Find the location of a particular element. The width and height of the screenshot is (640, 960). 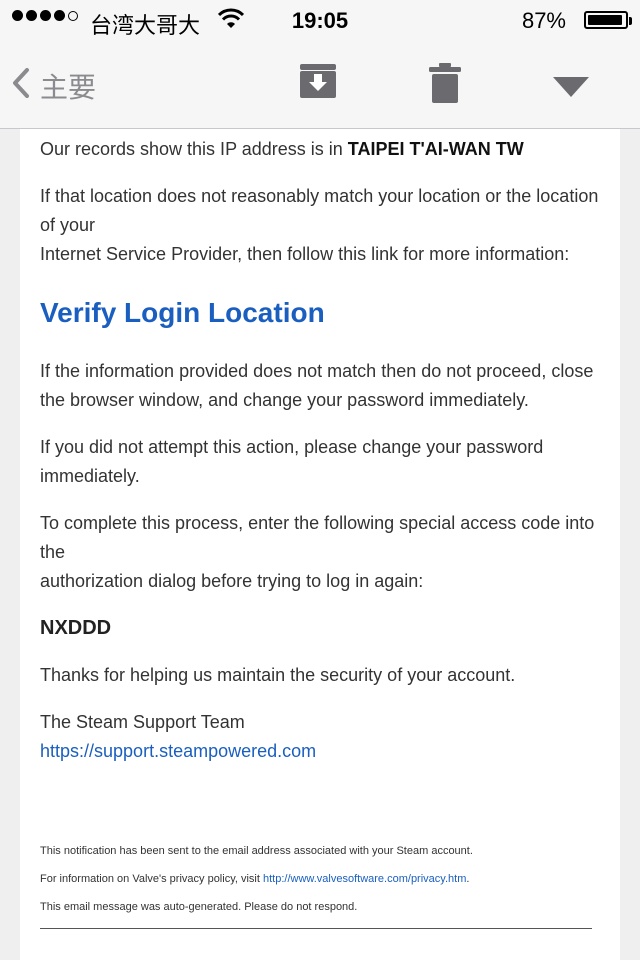

battery-percentage: 87% is located at coordinates (543, 20).